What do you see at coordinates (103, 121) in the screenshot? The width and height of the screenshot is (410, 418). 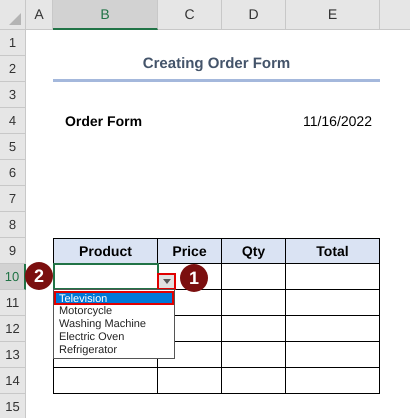 I see `order-form-label: Order Form` at bounding box center [103, 121].